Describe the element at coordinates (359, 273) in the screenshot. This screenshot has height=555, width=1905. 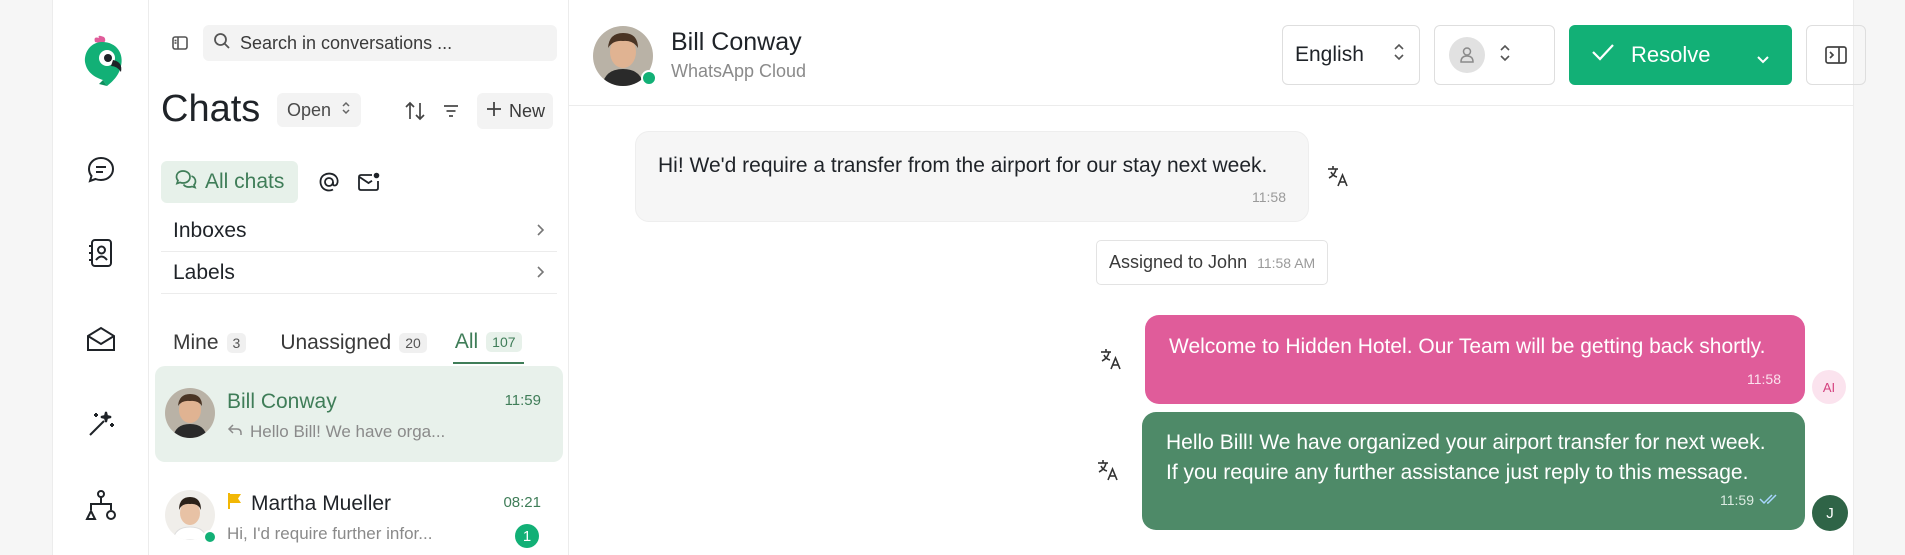
I see `labels-row: Labels` at that location.